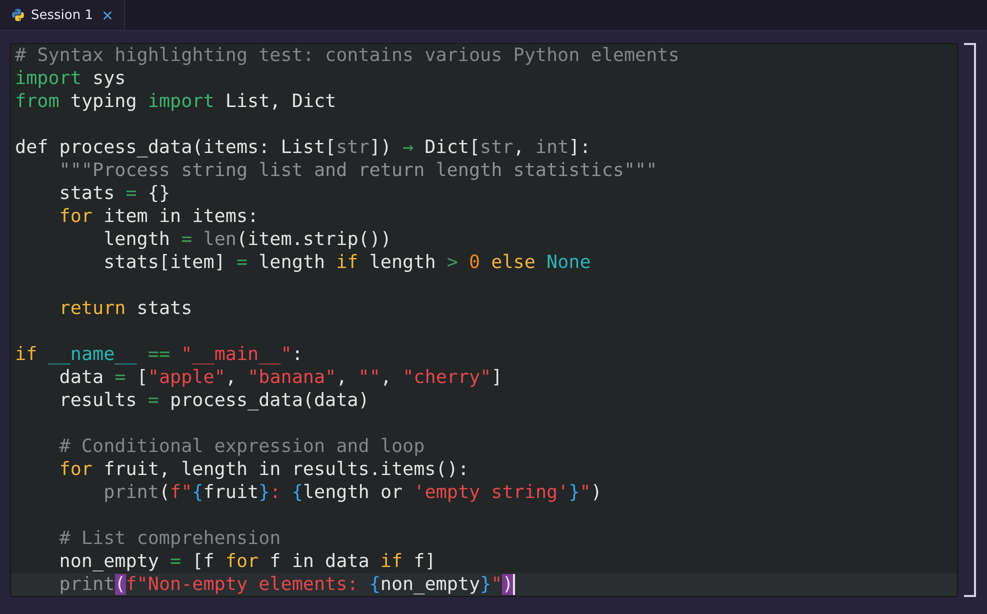 Image resolution: width=987 pixels, height=614 pixels. I want to click on code-line: stats = {}, so click(114, 193).